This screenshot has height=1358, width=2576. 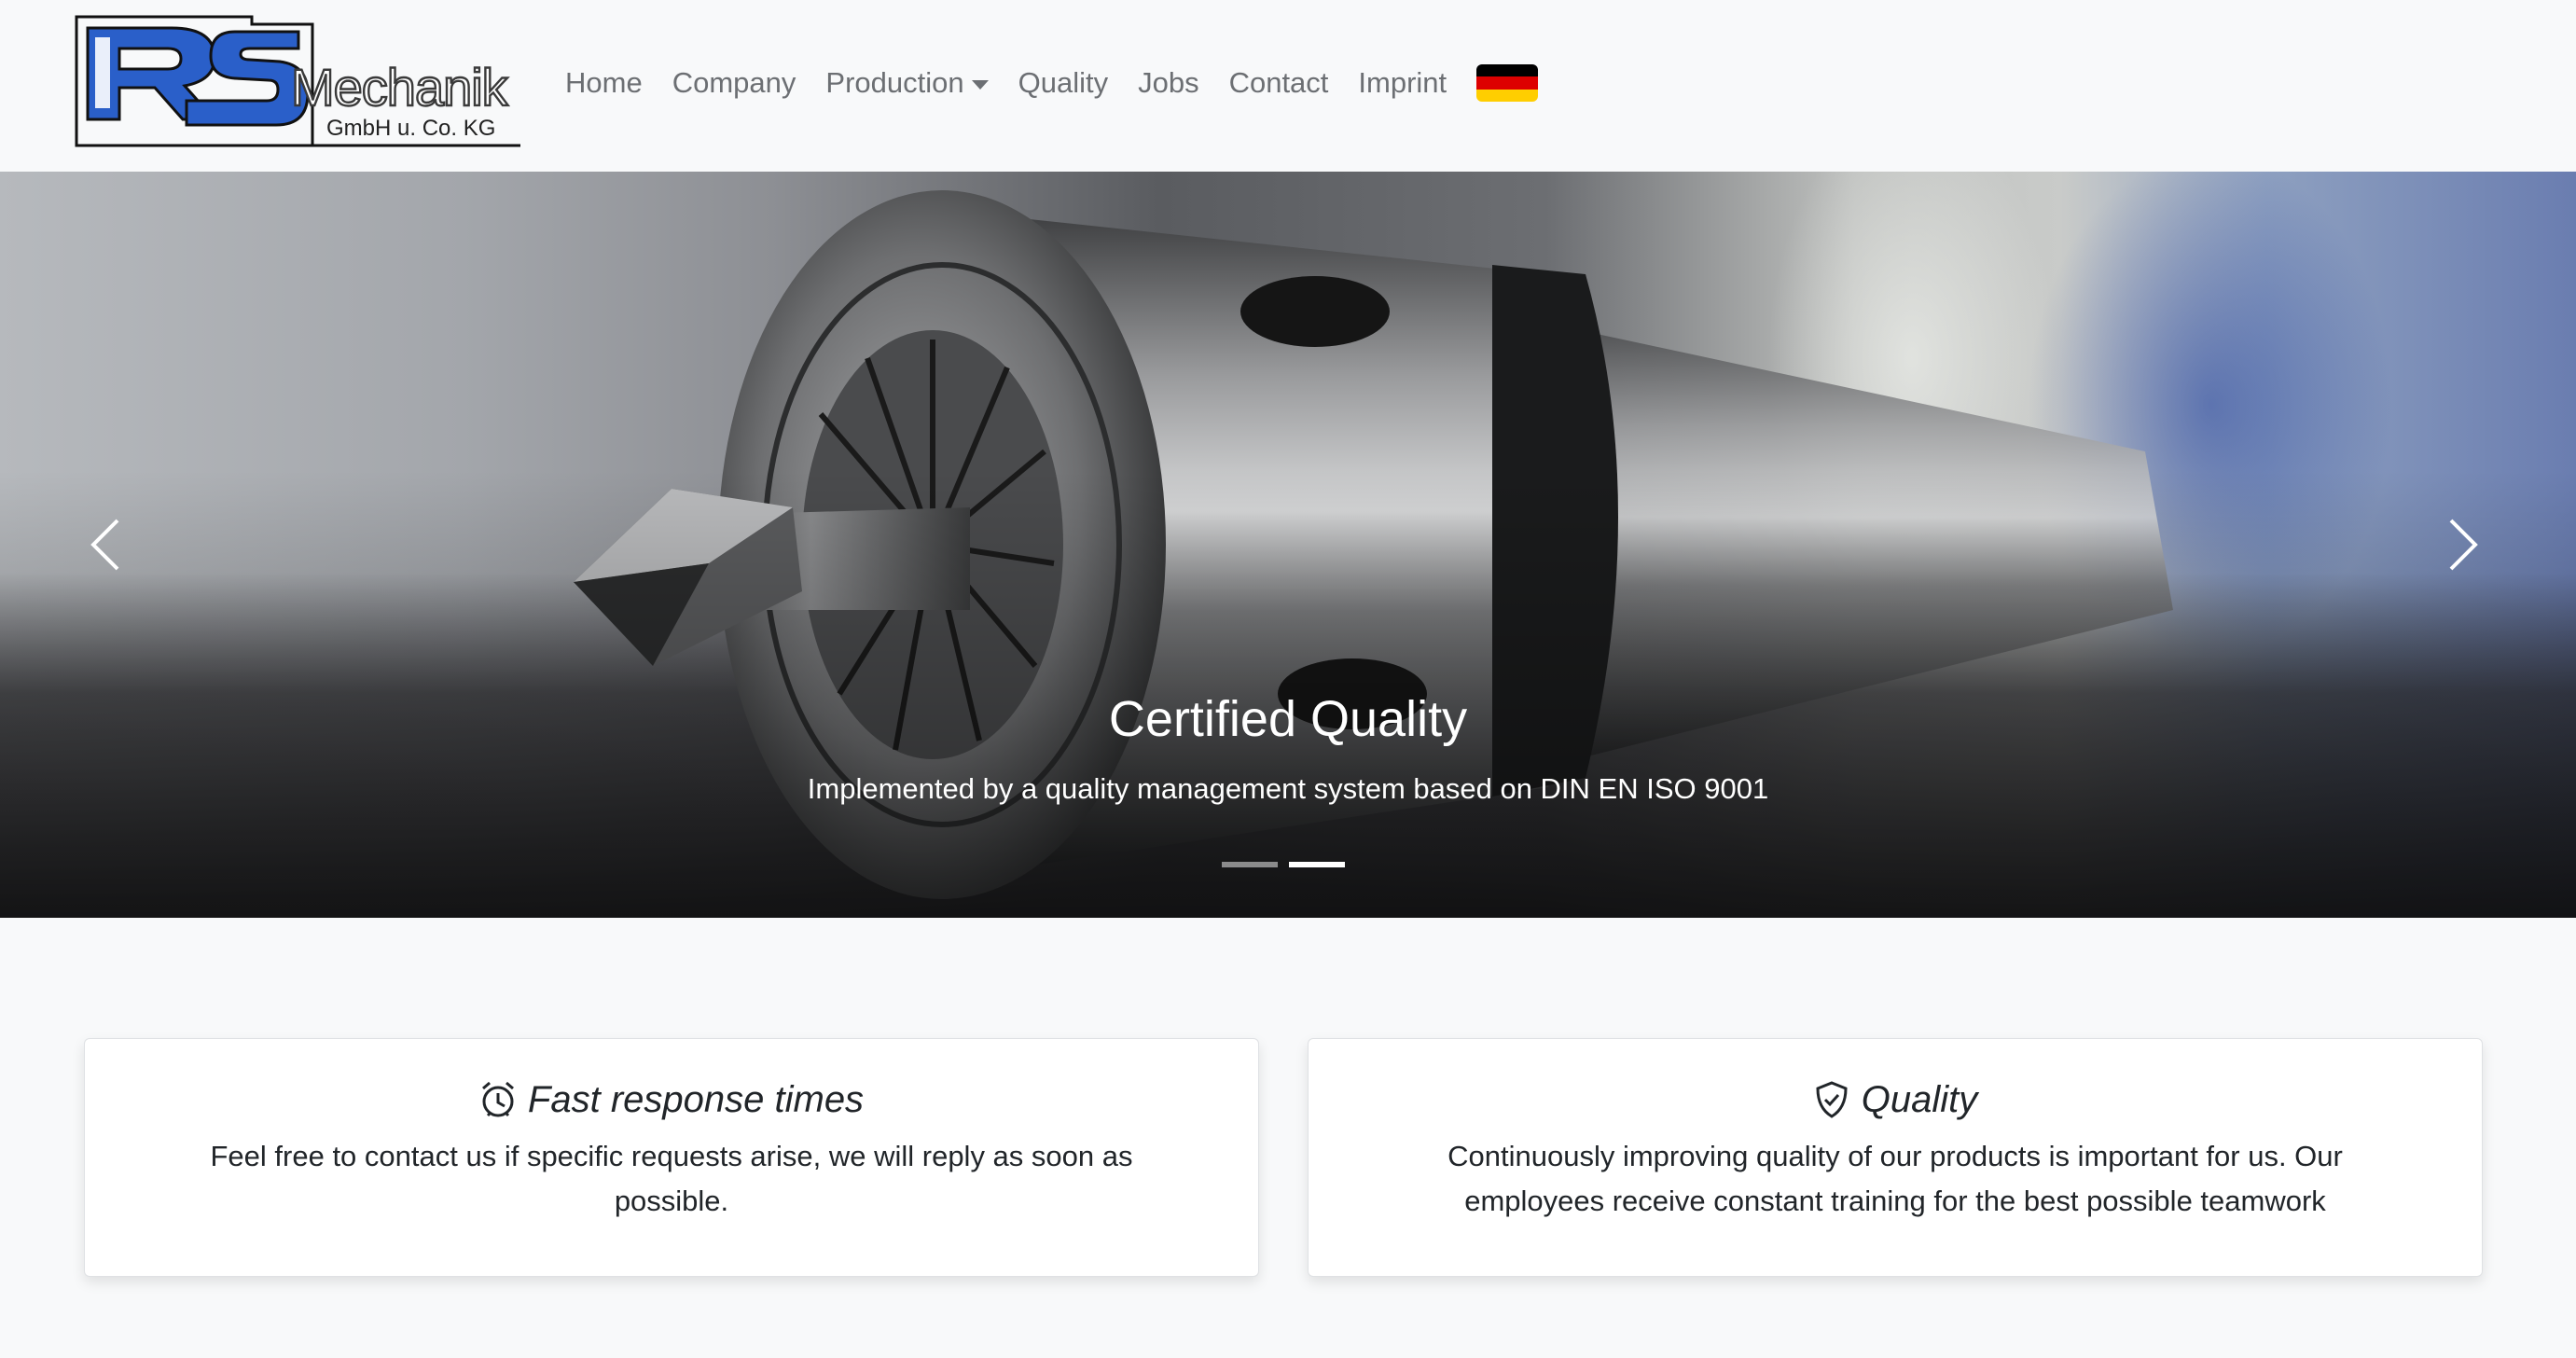 What do you see at coordinates (1919, 1099) in the screenshot?
I see `feature-title: Quality` at bounding box center [1919, 1099].